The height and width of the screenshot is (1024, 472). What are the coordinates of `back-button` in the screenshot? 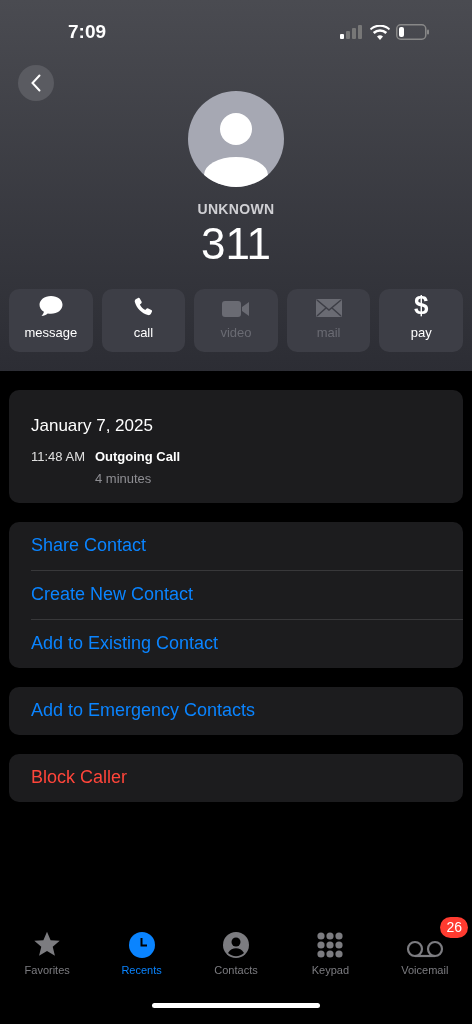 It's located at (36, 83).